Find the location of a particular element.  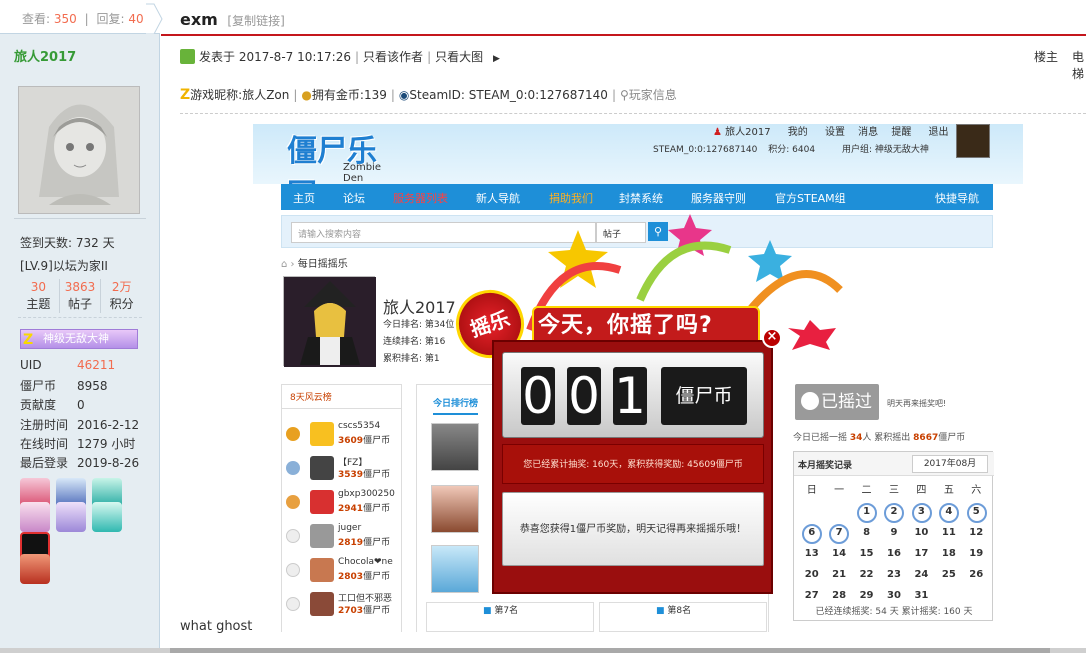

stat-posts: 3863 帖子 is located at coordinates (81, 296).